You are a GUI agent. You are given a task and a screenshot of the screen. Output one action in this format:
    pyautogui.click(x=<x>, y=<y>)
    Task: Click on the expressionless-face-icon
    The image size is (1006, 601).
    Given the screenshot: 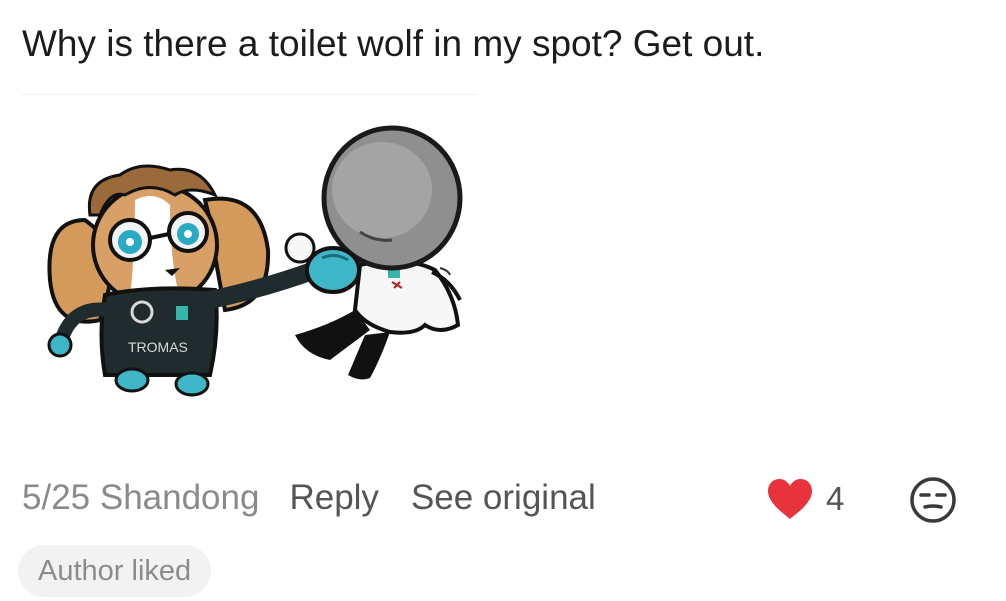 What is the action you would take?
    pyautogui.click(x=933, y=500)
    